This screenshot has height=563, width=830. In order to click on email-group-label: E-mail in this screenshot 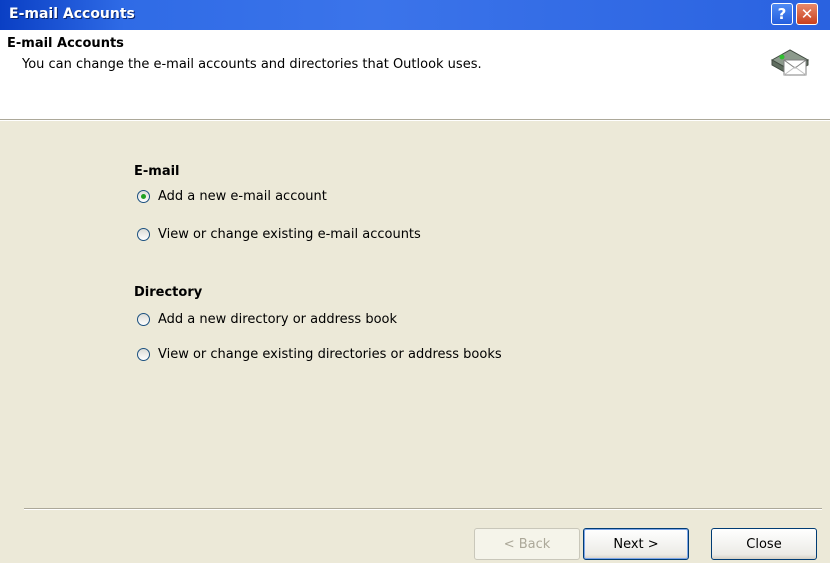, I will do `click(157, 171)`.